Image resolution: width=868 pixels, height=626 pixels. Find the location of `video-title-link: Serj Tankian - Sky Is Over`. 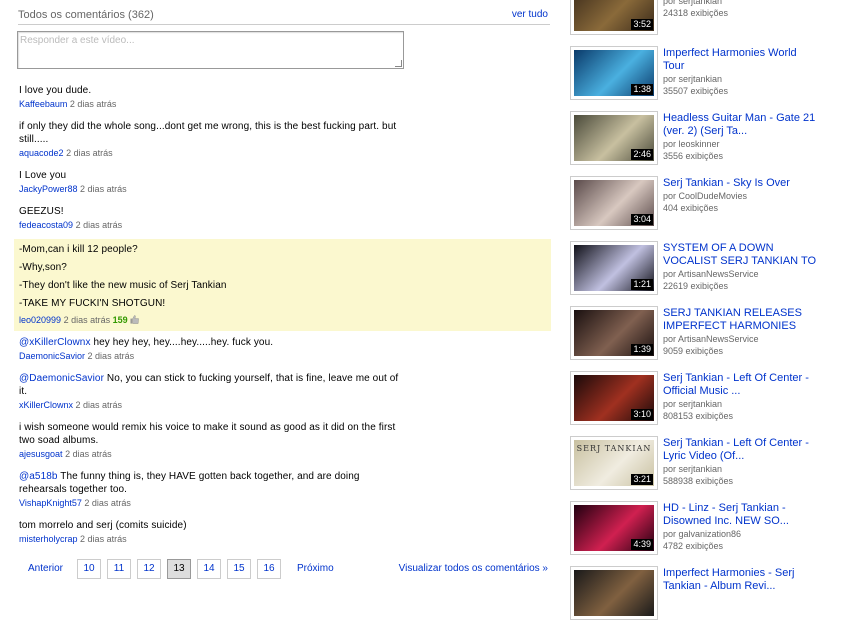

video-title-link: Serj Tankian - Sky Is Over is located at coordinates (740, 183).